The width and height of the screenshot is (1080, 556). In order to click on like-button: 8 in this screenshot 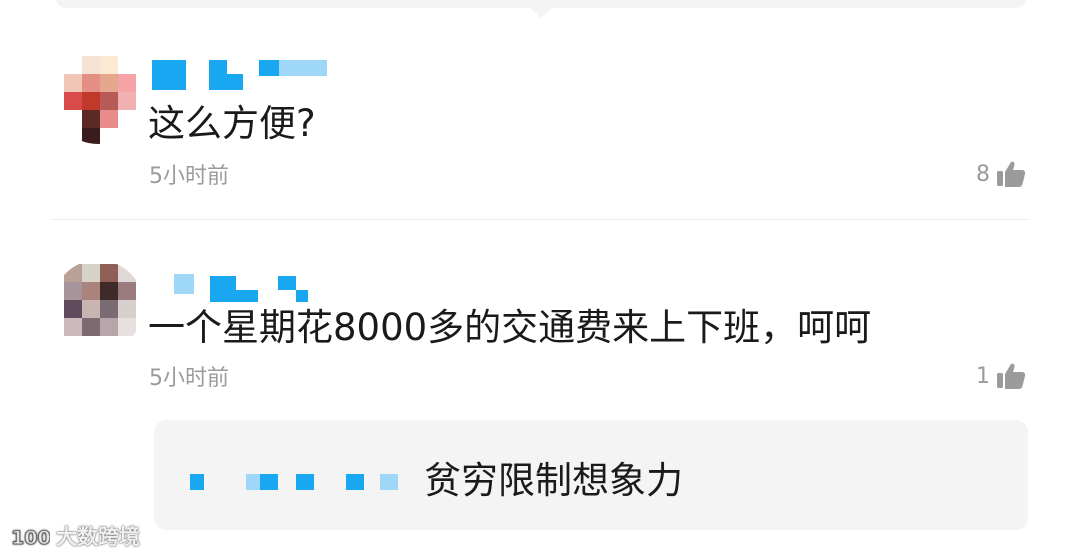, I will do `click(1001, 174)`.